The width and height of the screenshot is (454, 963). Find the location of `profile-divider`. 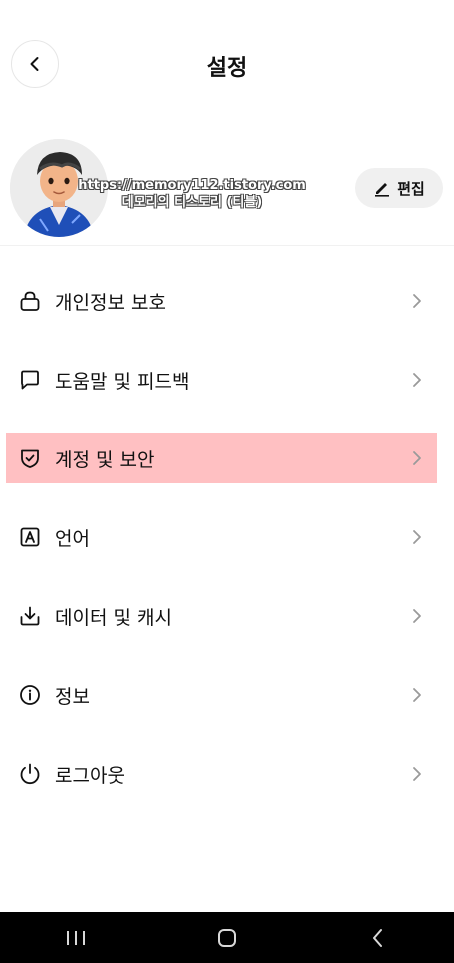

profile-divider is located at coordinates (227, 245).